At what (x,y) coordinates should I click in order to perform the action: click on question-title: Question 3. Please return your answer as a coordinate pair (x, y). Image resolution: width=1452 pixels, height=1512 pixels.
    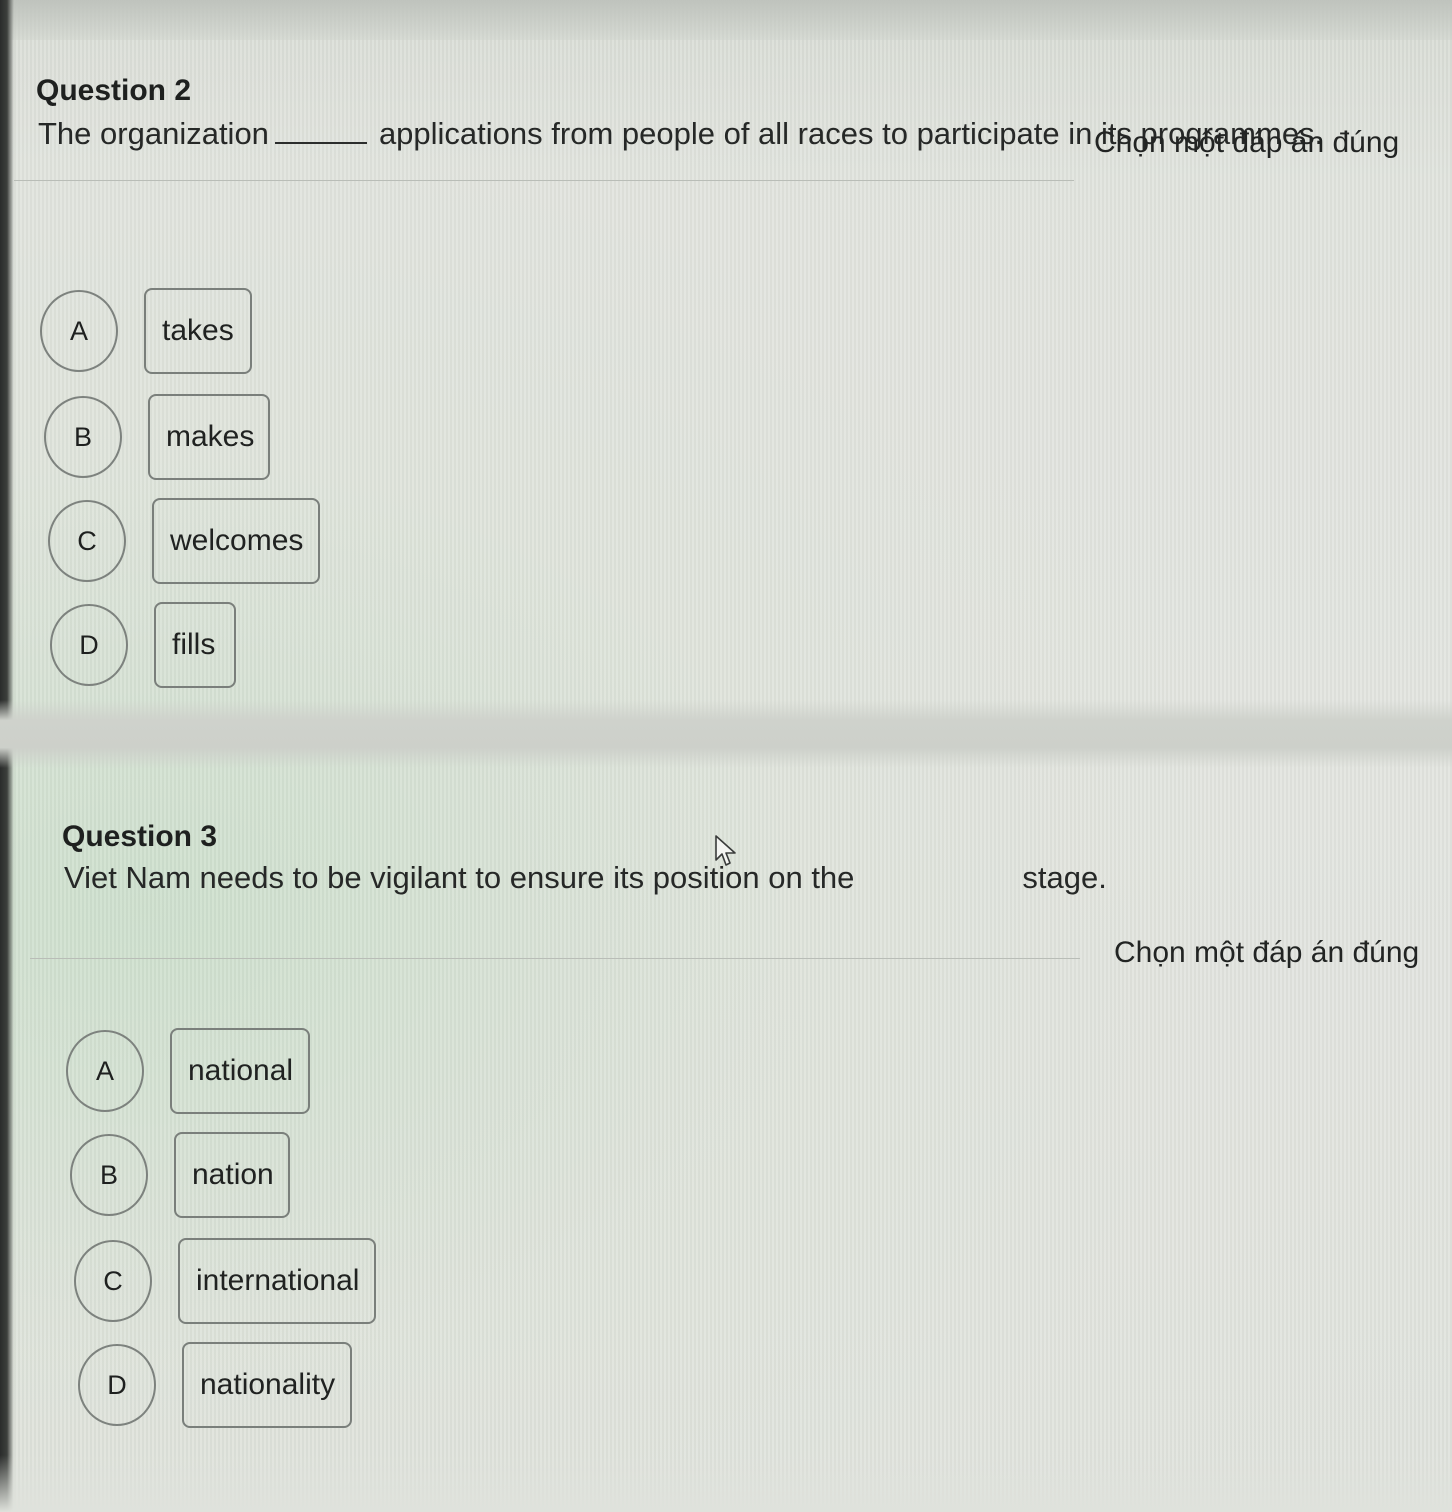
    Looking at the image, I should click on (140, 836).